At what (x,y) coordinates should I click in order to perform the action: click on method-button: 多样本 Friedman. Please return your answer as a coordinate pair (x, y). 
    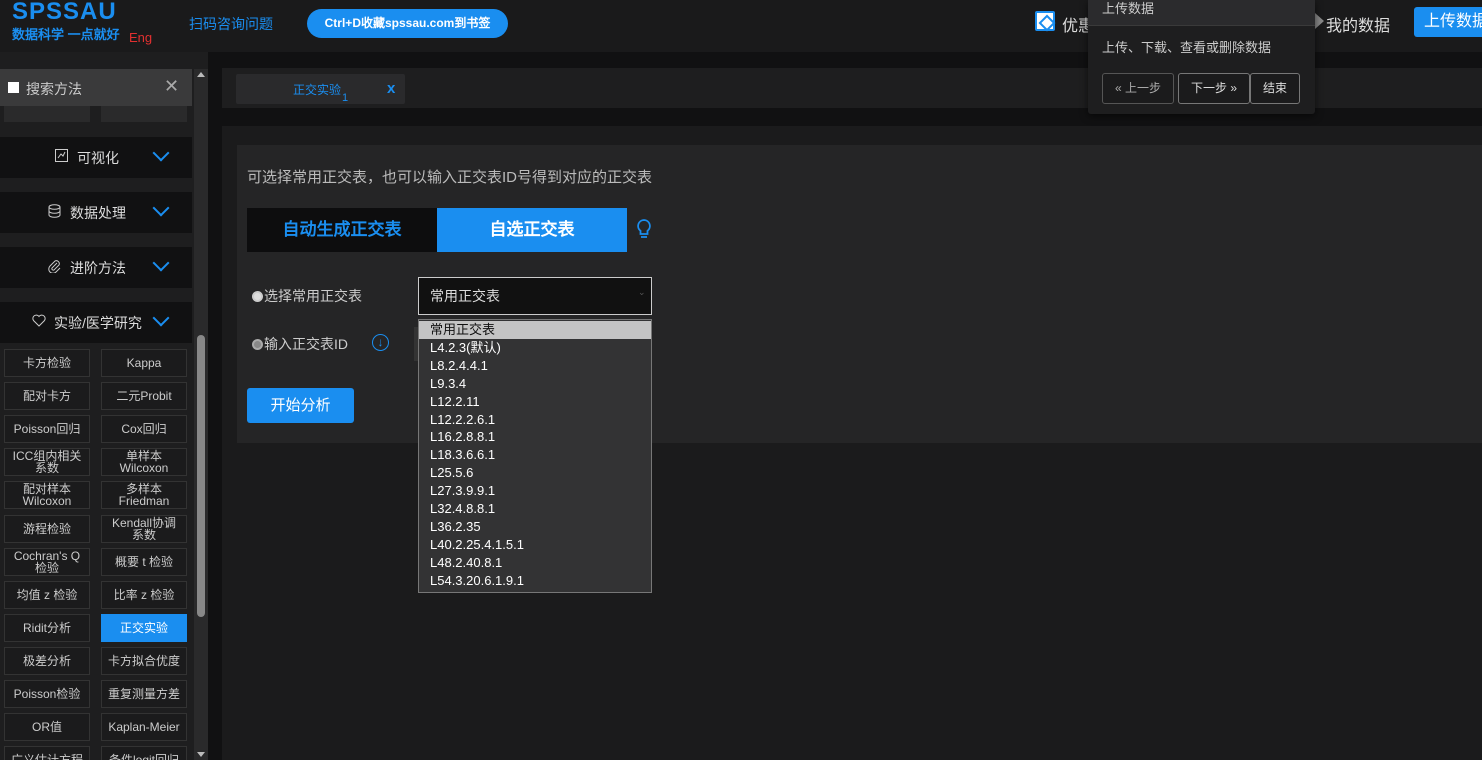
    Looking at the image, I should click on (144, 495).